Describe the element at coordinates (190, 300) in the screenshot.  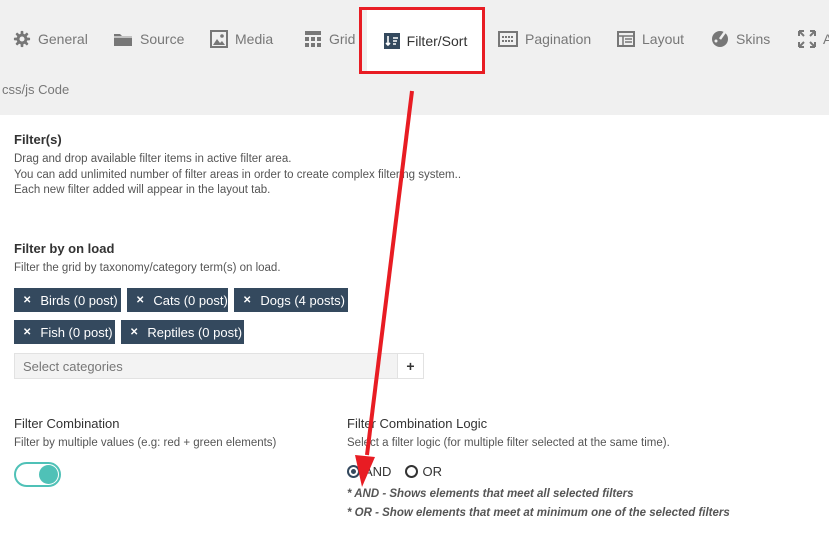
I see `tag-label: Cats (0 post)` at that location.